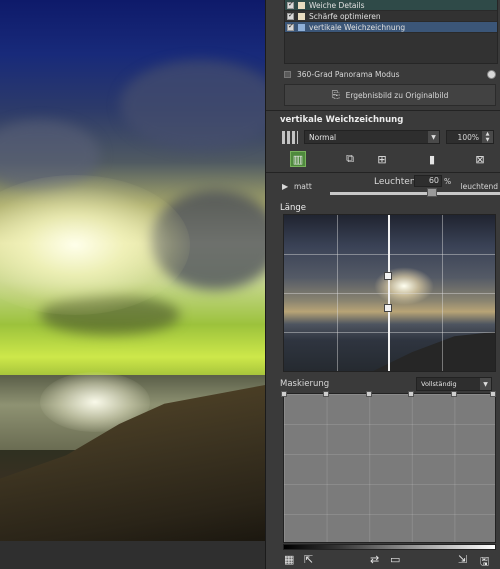 This screenshot has height=569, width=500. I want to click on slider-unit: %, so click(448, 181).